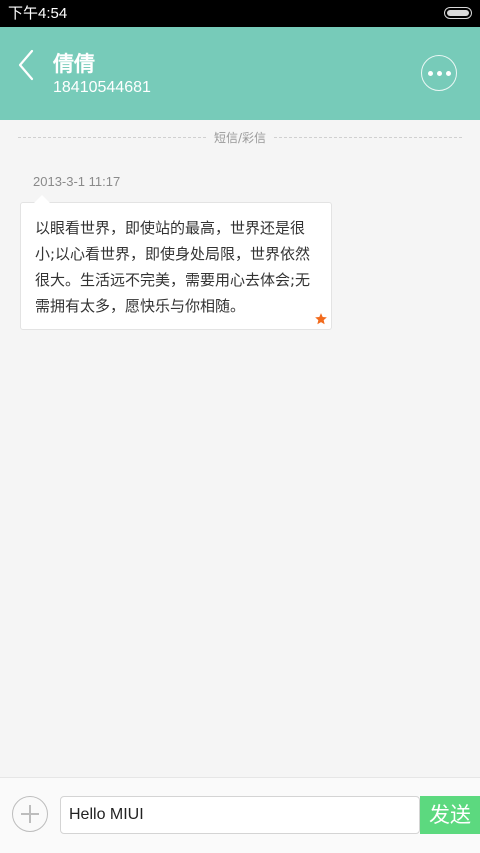 The width and height of the screenshot is (480, 853). I want to click on more-options-button, so click(439, 73).